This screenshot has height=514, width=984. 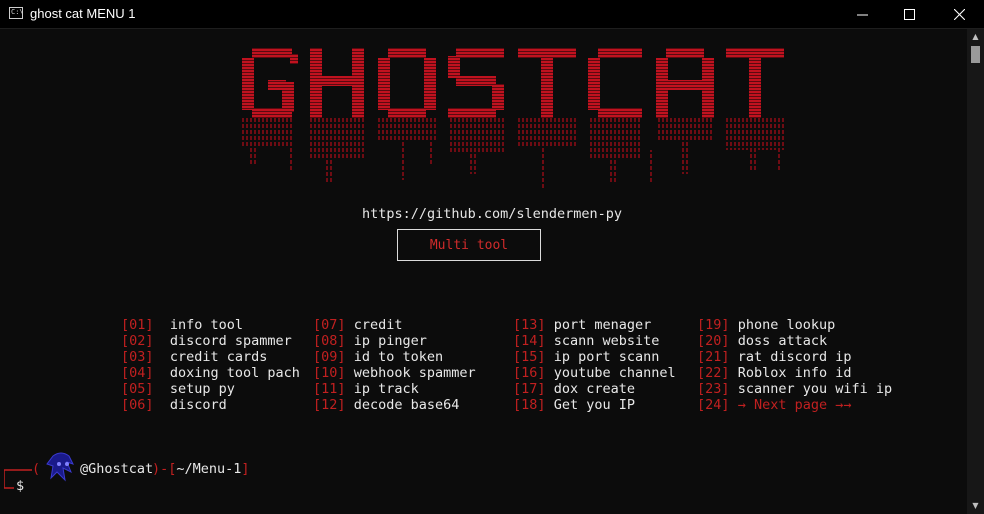 I want to click on menu-item-number: 02, so click(x=137, y=341).